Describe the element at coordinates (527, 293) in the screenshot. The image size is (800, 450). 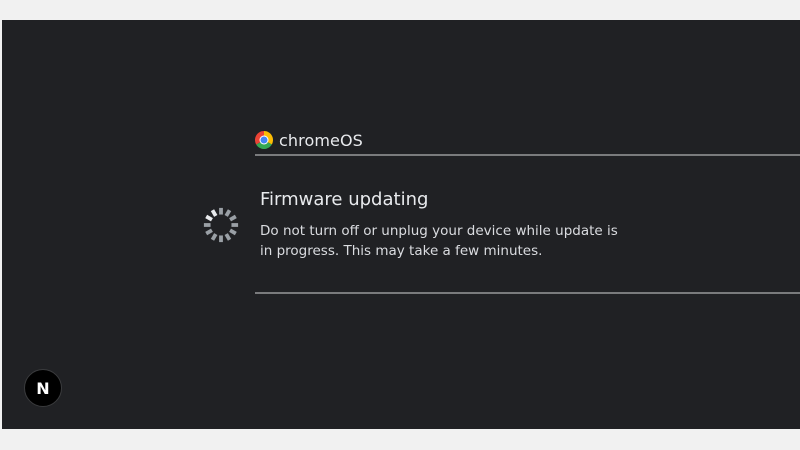
I see `bottom-divider` at that location.